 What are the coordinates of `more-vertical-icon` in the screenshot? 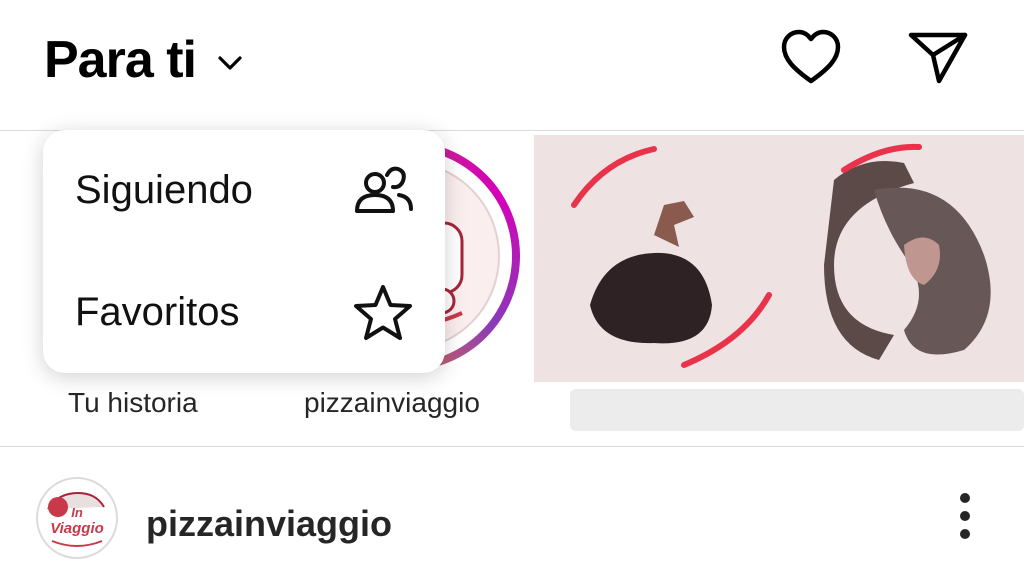 It's located at (965, 516).